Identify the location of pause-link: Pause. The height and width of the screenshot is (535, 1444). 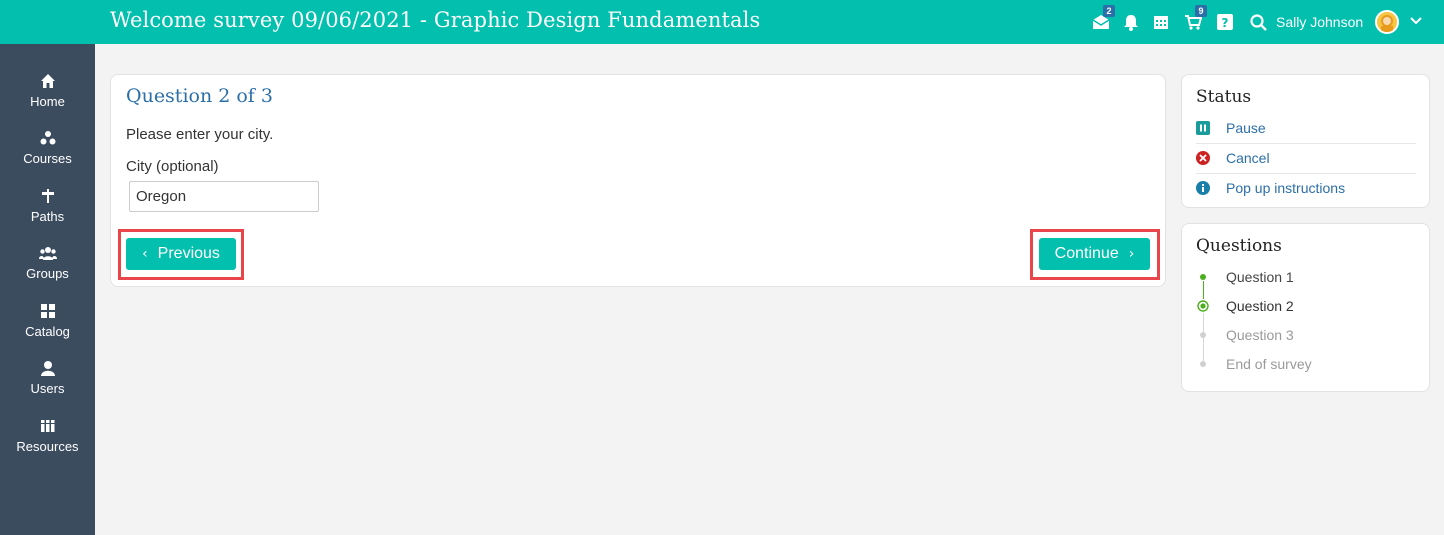
(1306, 128).